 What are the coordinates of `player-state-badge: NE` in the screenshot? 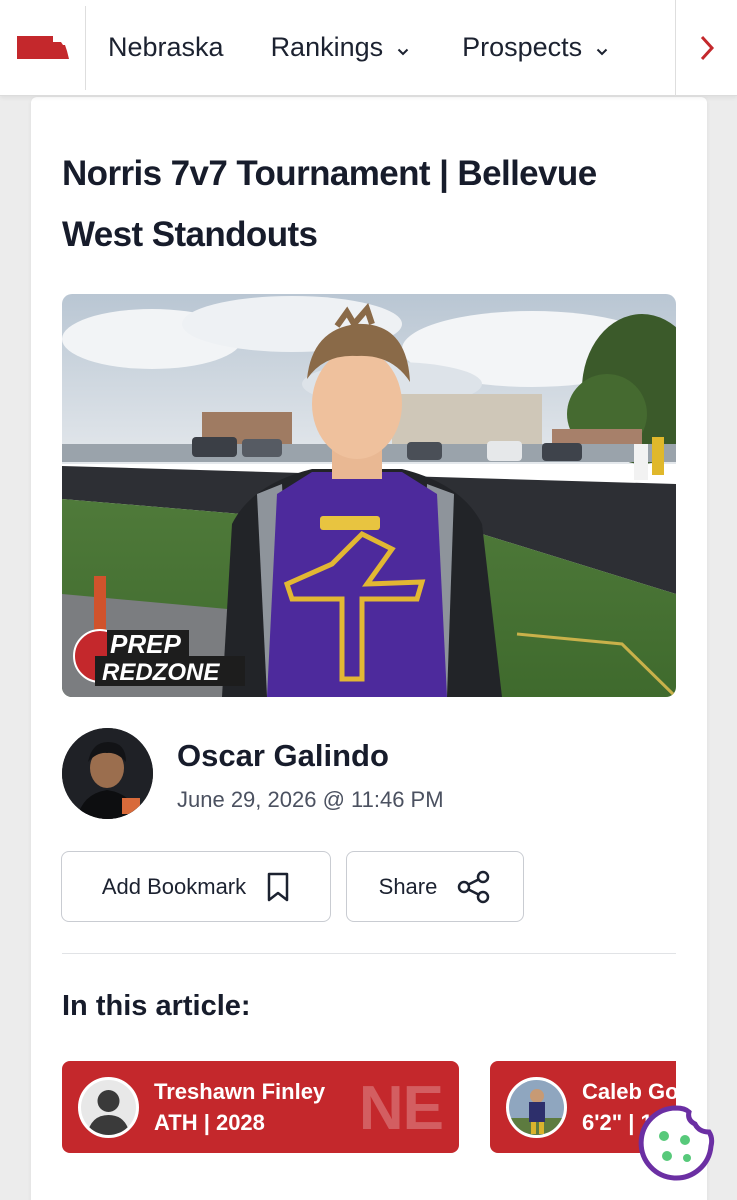 It's located at (401, 1108).